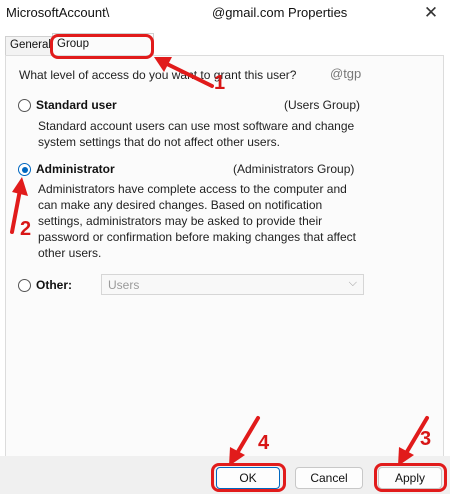 The height and width of the screenshot is (494, 450). I want to click on arrow-4-icon, so click(244, 441).